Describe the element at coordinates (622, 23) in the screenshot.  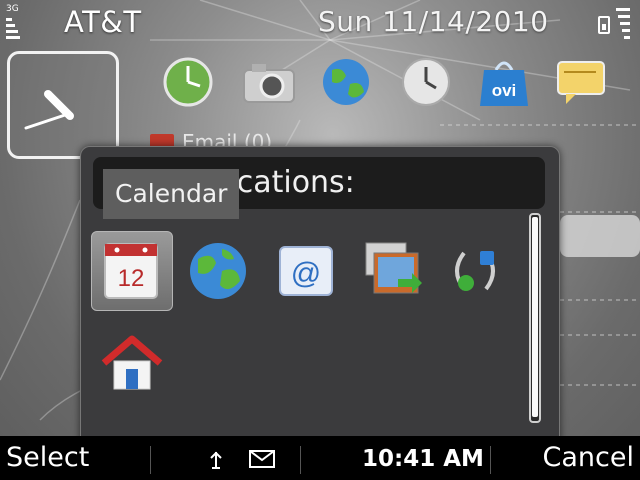
I see `battery-level-bars` at that location.